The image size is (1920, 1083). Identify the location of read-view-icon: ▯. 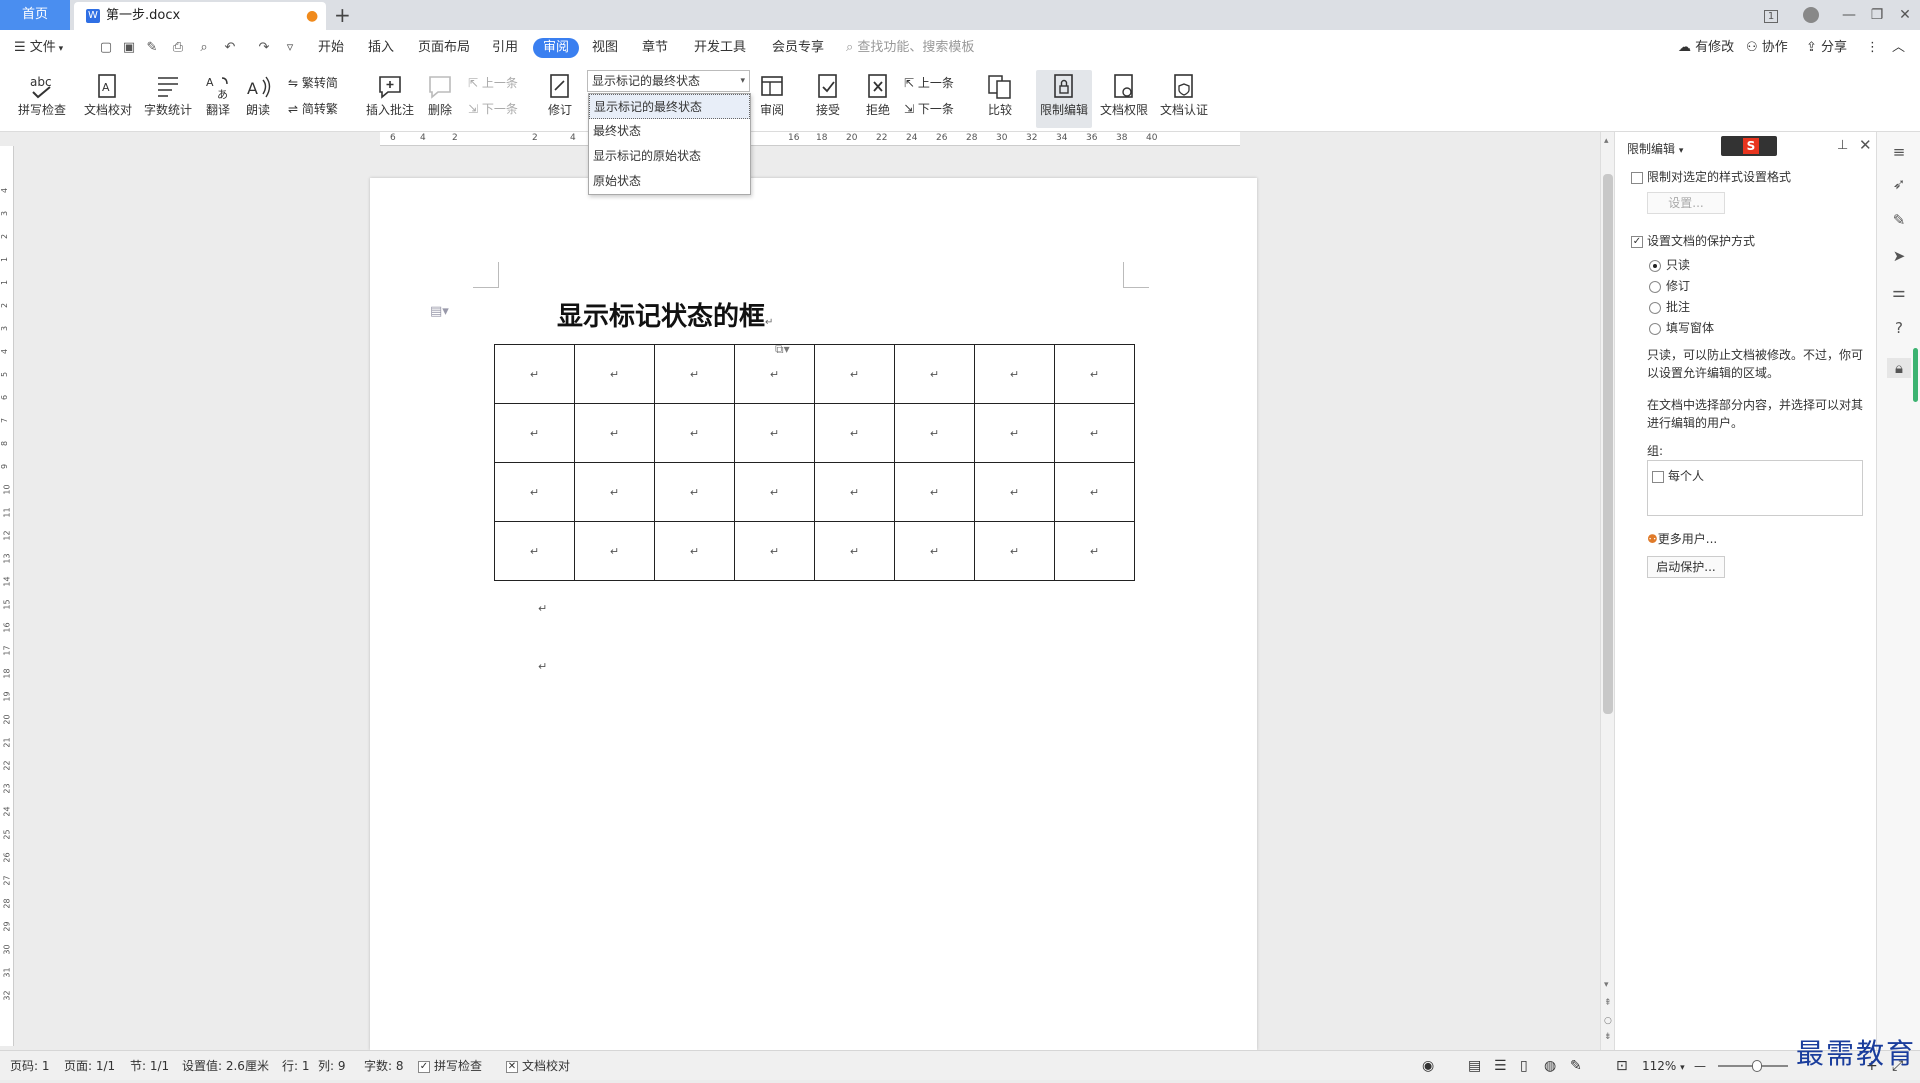
(1524, 1066).